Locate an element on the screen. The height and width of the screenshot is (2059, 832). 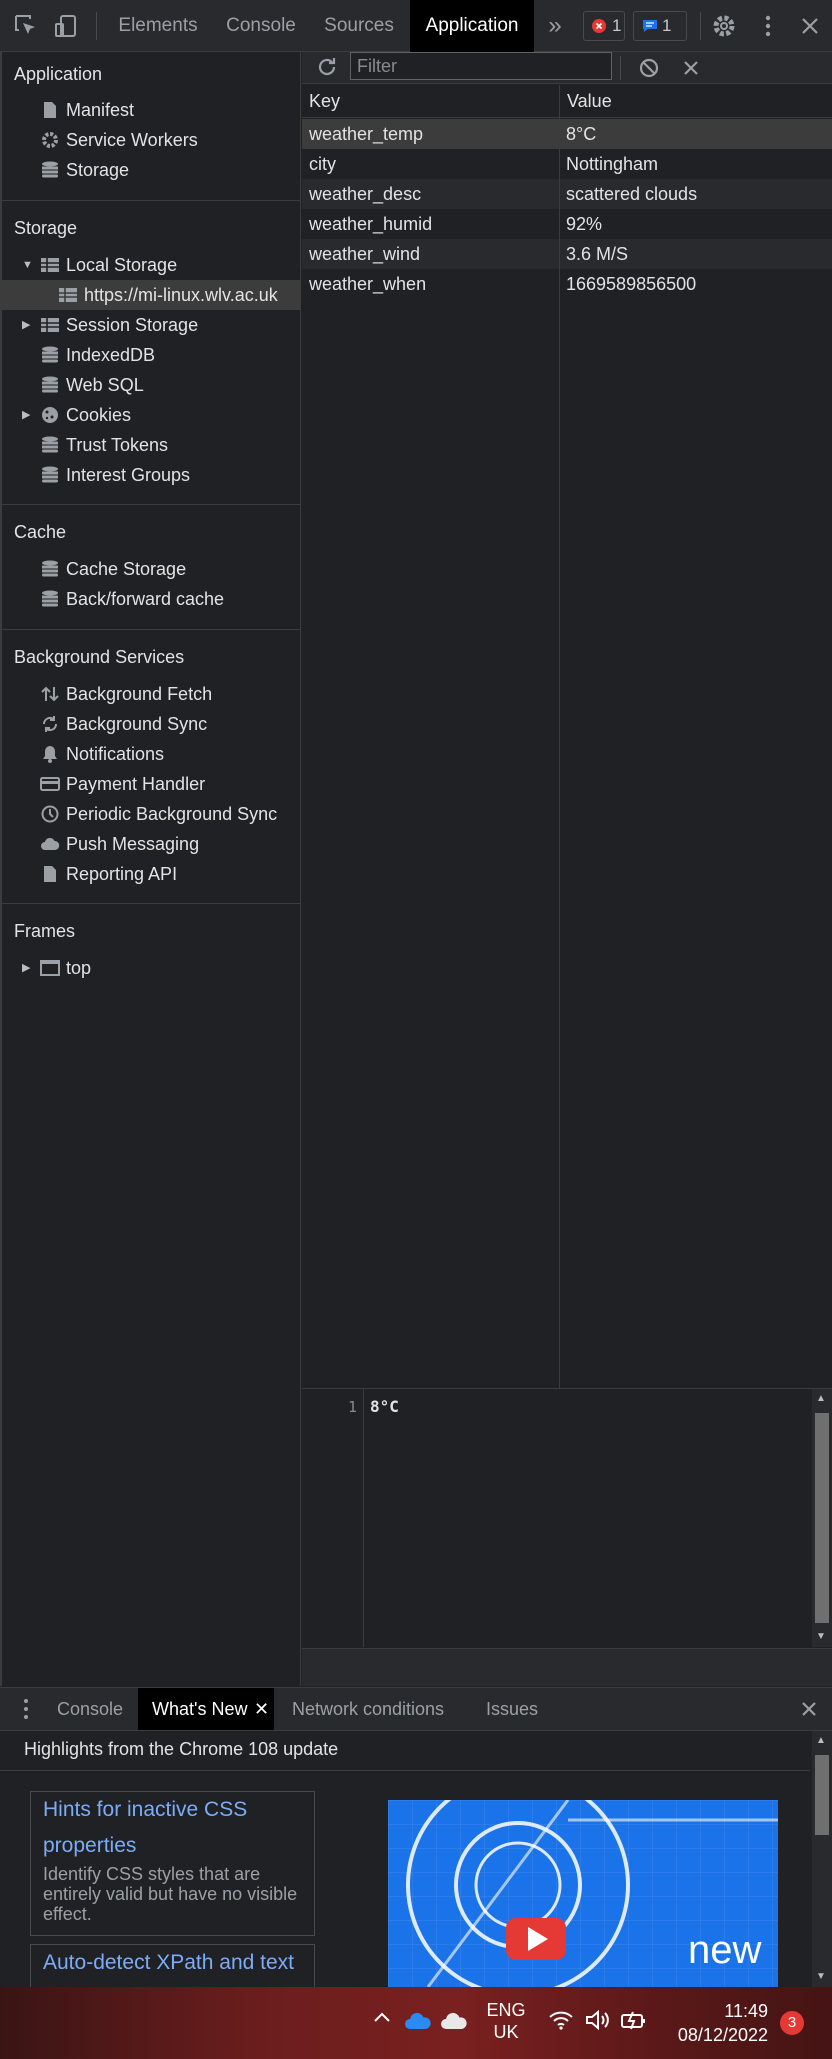
sidebar-item-label: Manifest is located at coordinates (100, 110).